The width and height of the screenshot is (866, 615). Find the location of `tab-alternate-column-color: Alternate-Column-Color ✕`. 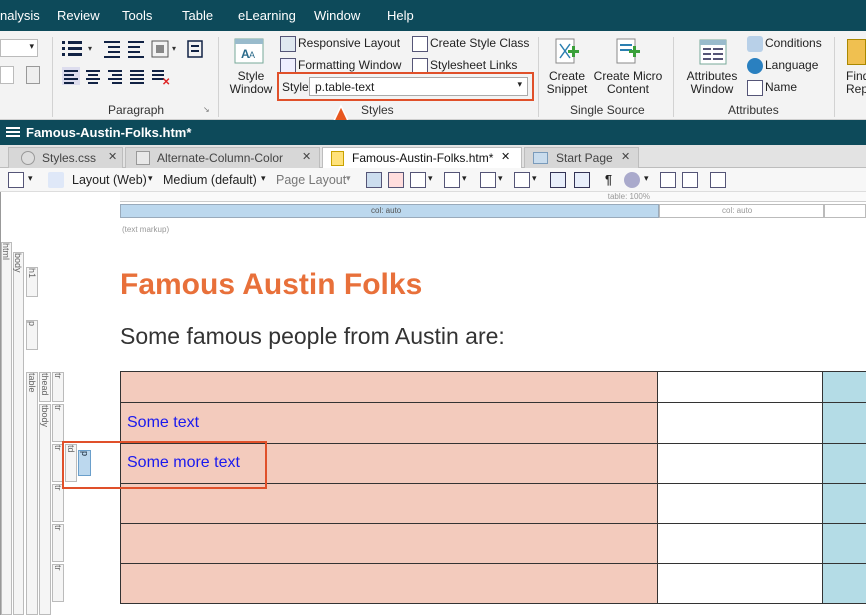

tab-alternate-column-color: Alternate-Column-Color ✕ is located at coordinates (222, 157).